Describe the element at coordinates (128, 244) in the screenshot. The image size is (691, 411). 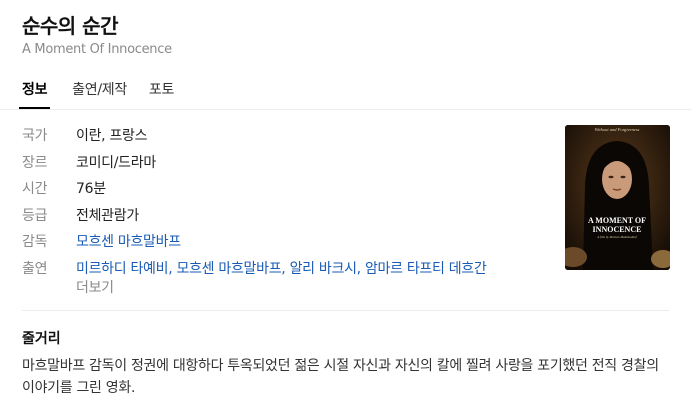
I see `director-link: 모흐센 마흐말바프` at that location.